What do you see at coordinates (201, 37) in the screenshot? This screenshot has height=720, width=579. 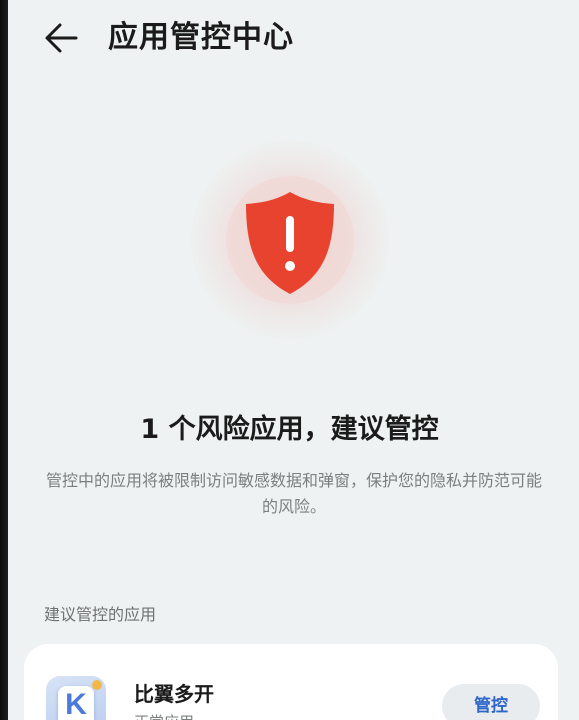 I see `page-title: 应用管控中心` at bounding box center [201, 37].